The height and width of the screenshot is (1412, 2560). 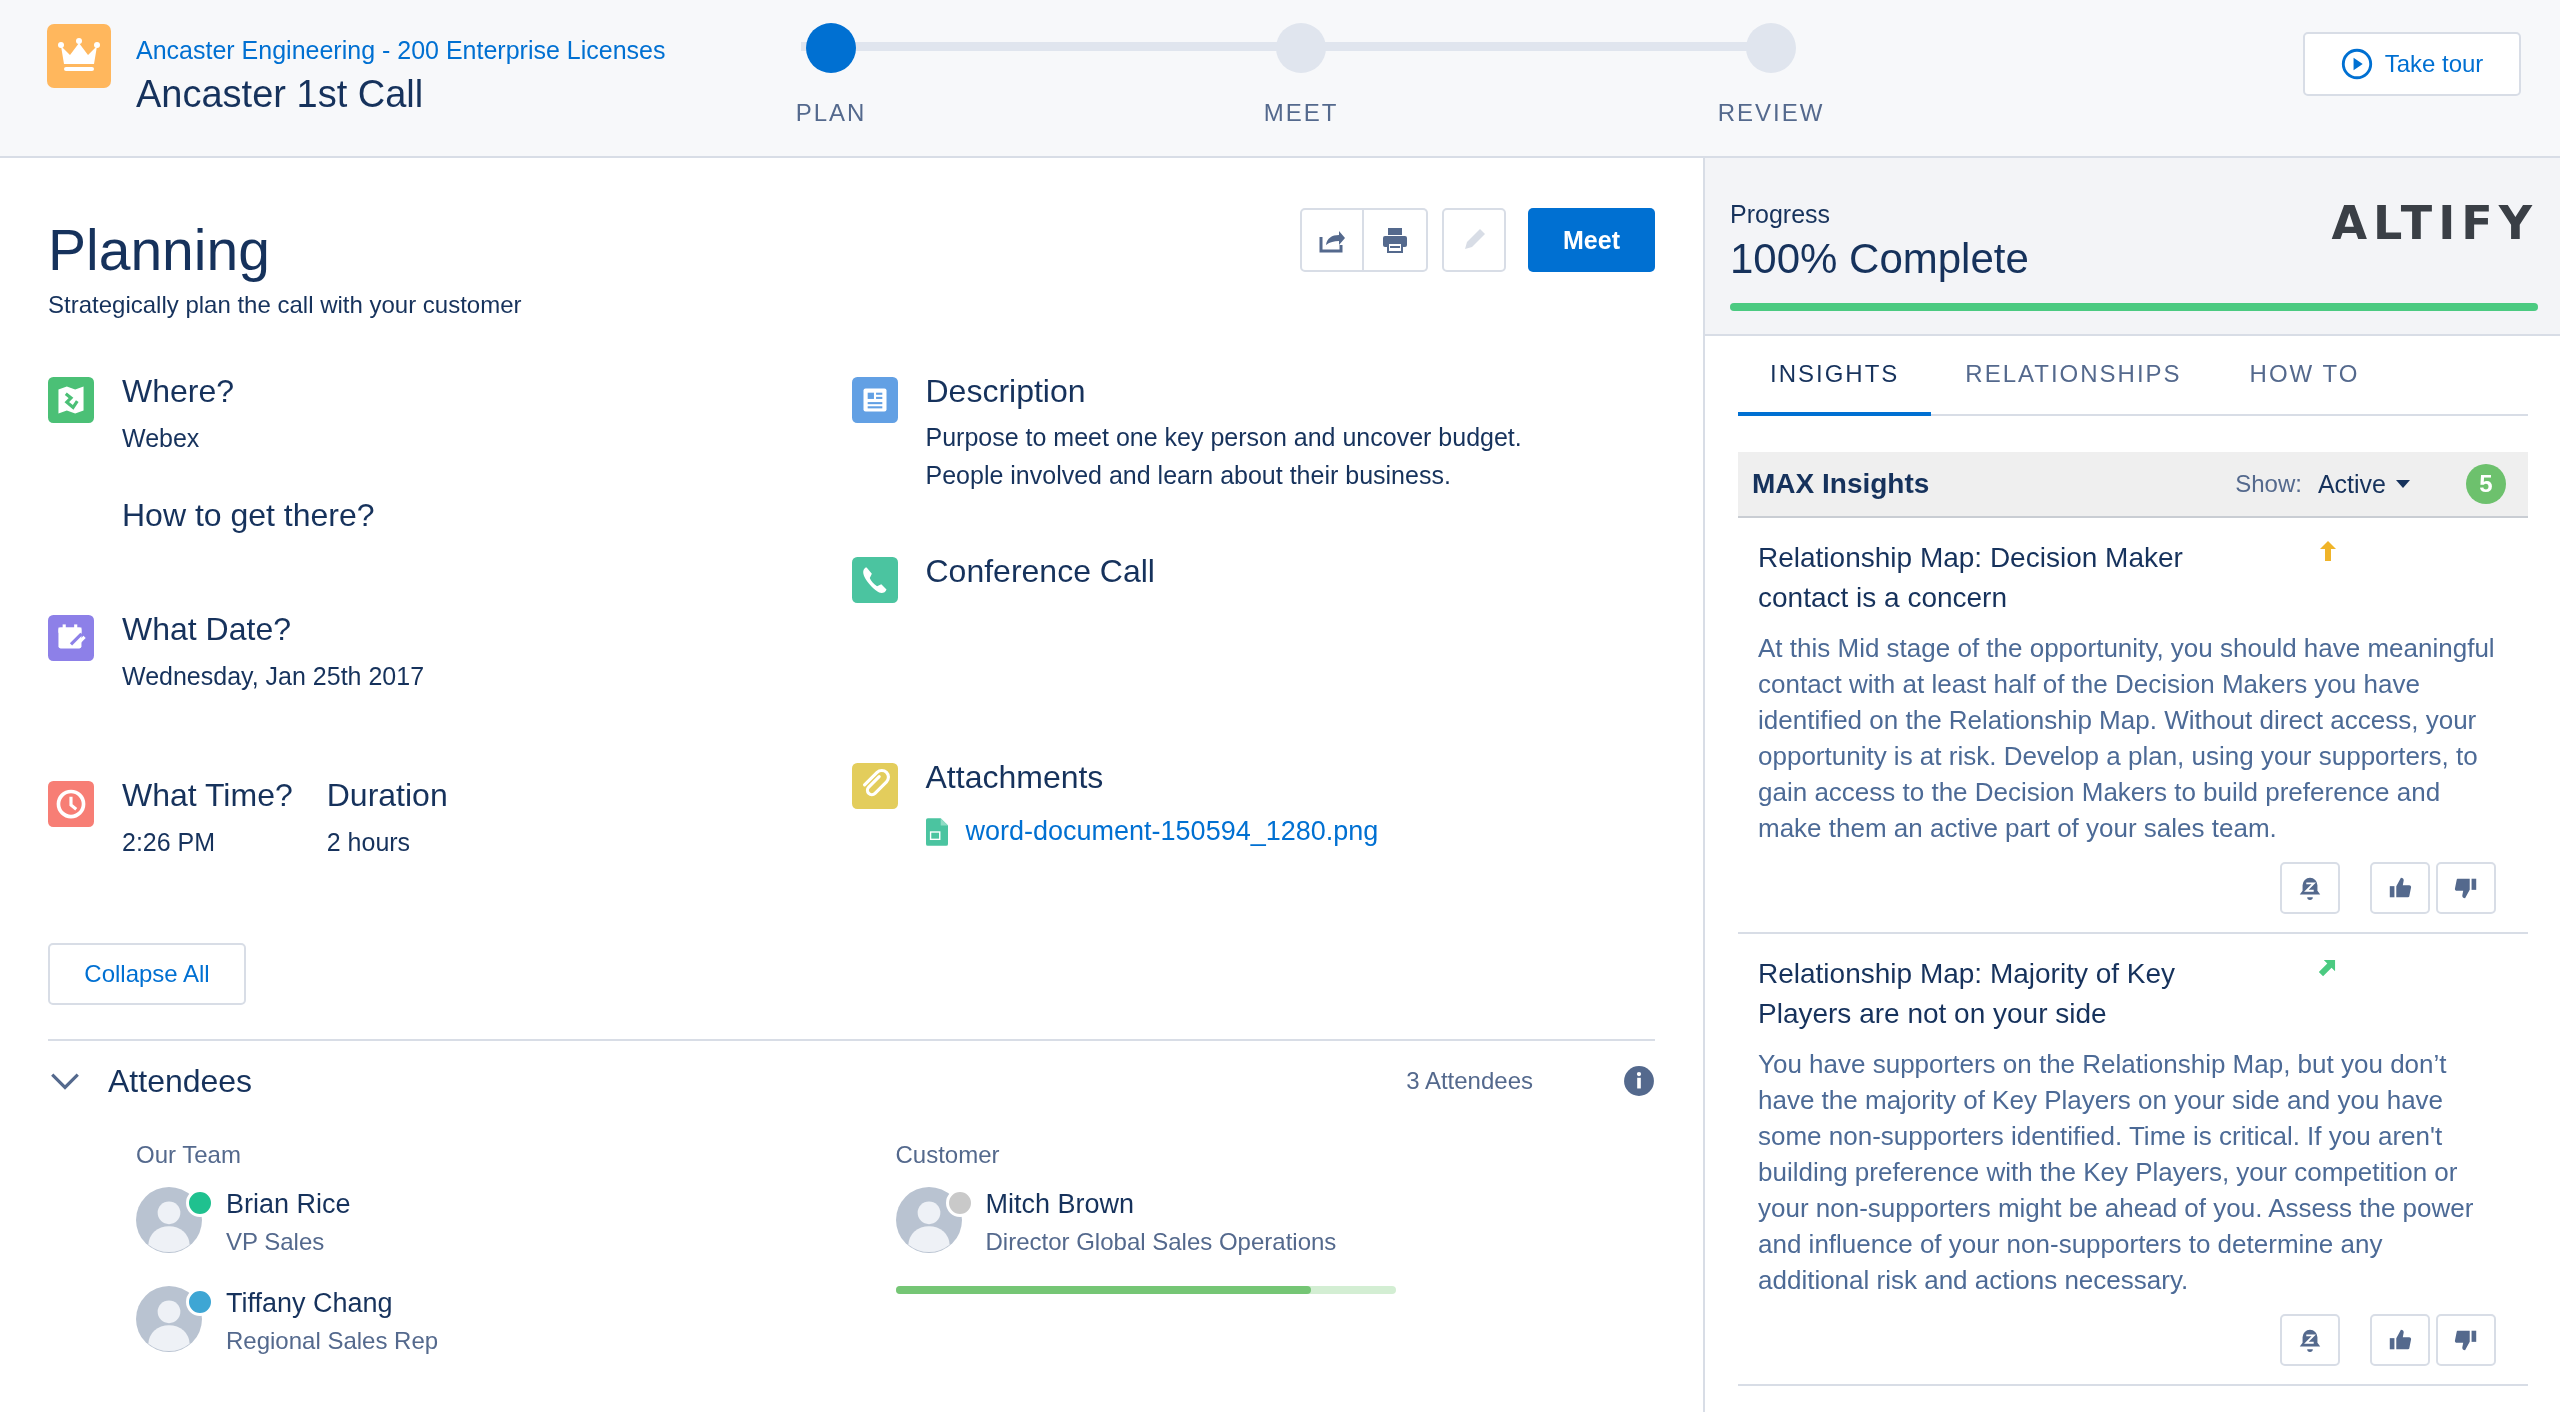 I want to click on crown-icon, so click(x=79, y=56).